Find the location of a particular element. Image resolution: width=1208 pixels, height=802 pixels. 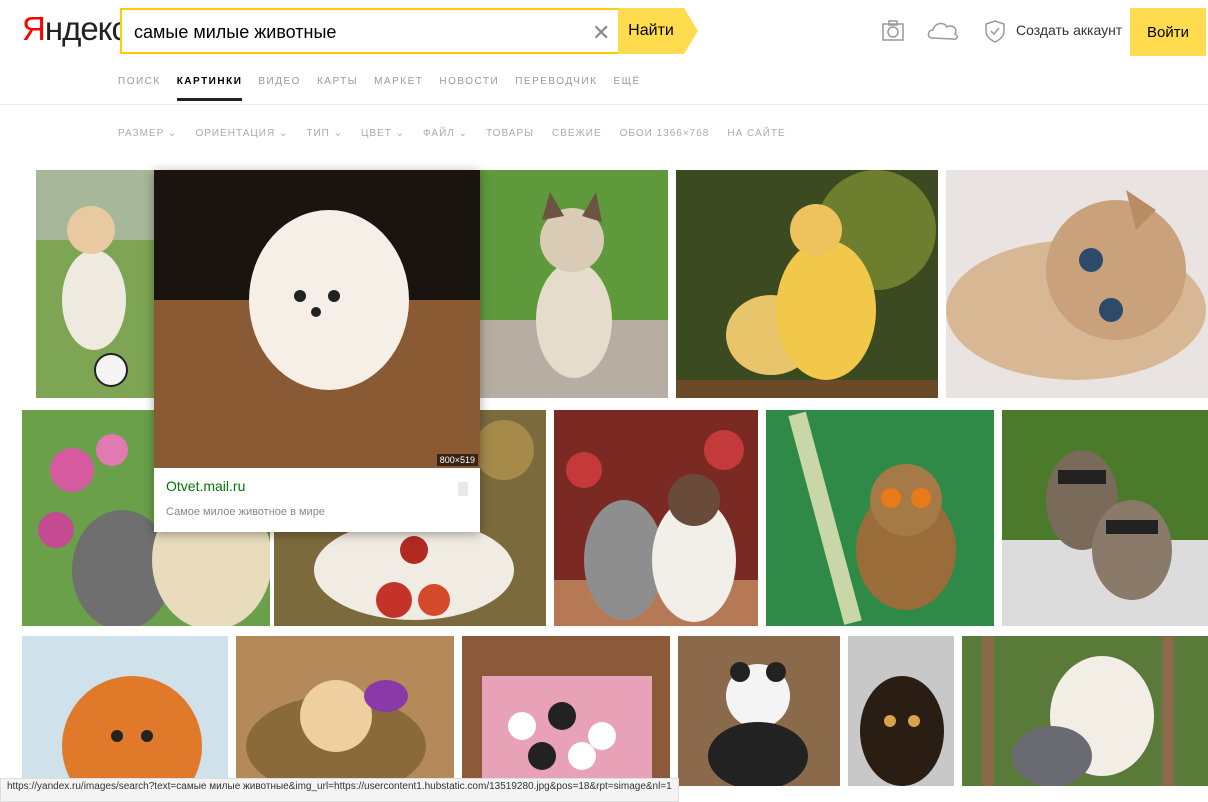

yandex-logo: Яндекс is located at coordinates (75, 29).